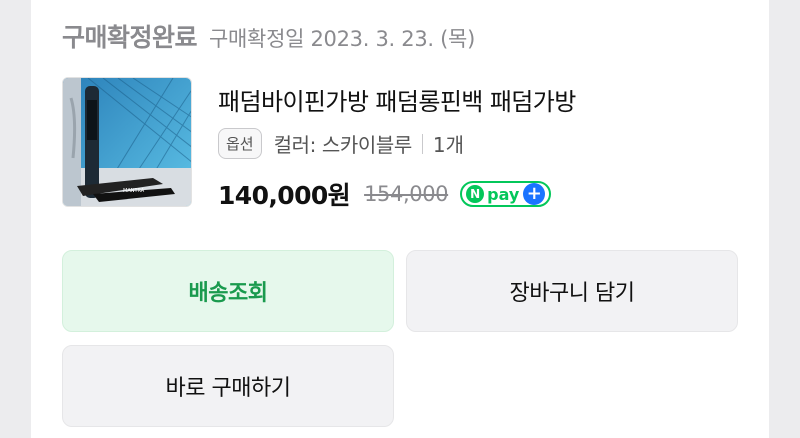 The height and width of the screenshot is (438, 800). Describe the element at coordinates (448, 145) in the screenshot. I see `option-quantity: 1개` at that location.